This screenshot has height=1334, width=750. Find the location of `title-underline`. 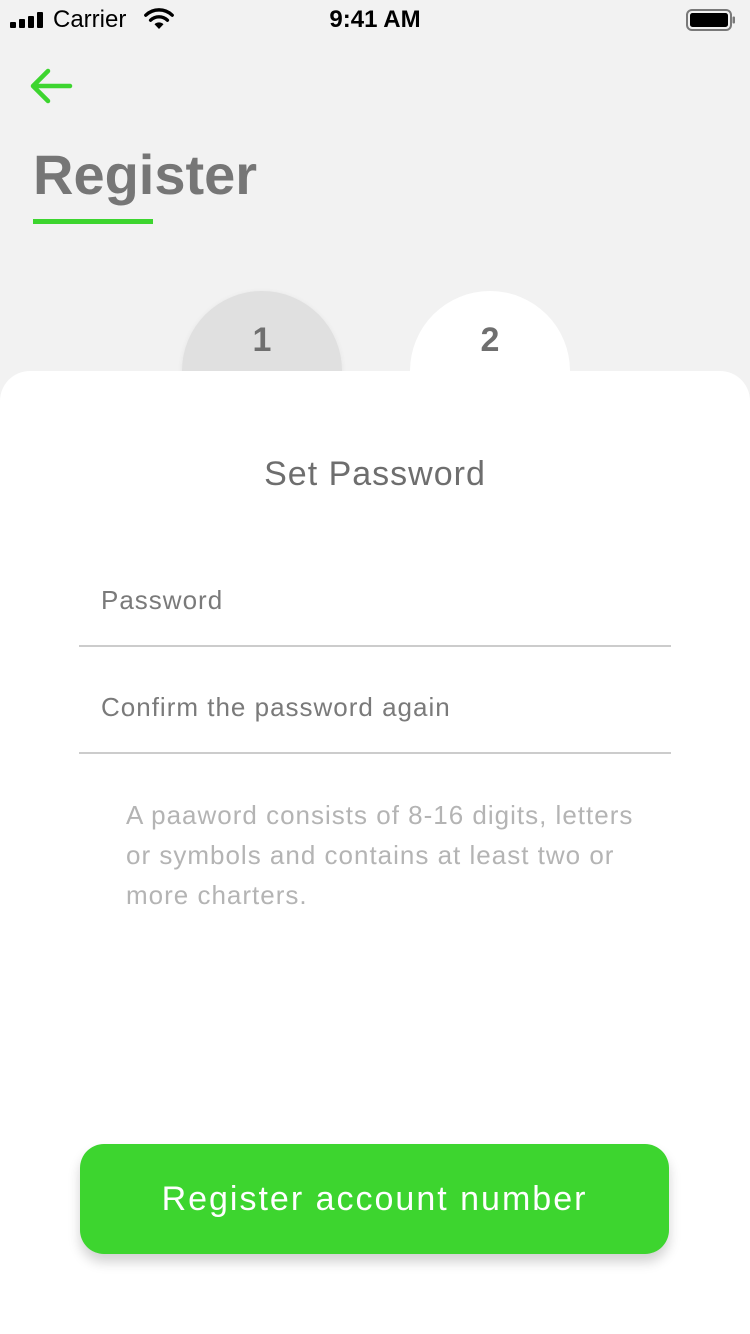

title-underline is located at coordinates (93, 221).